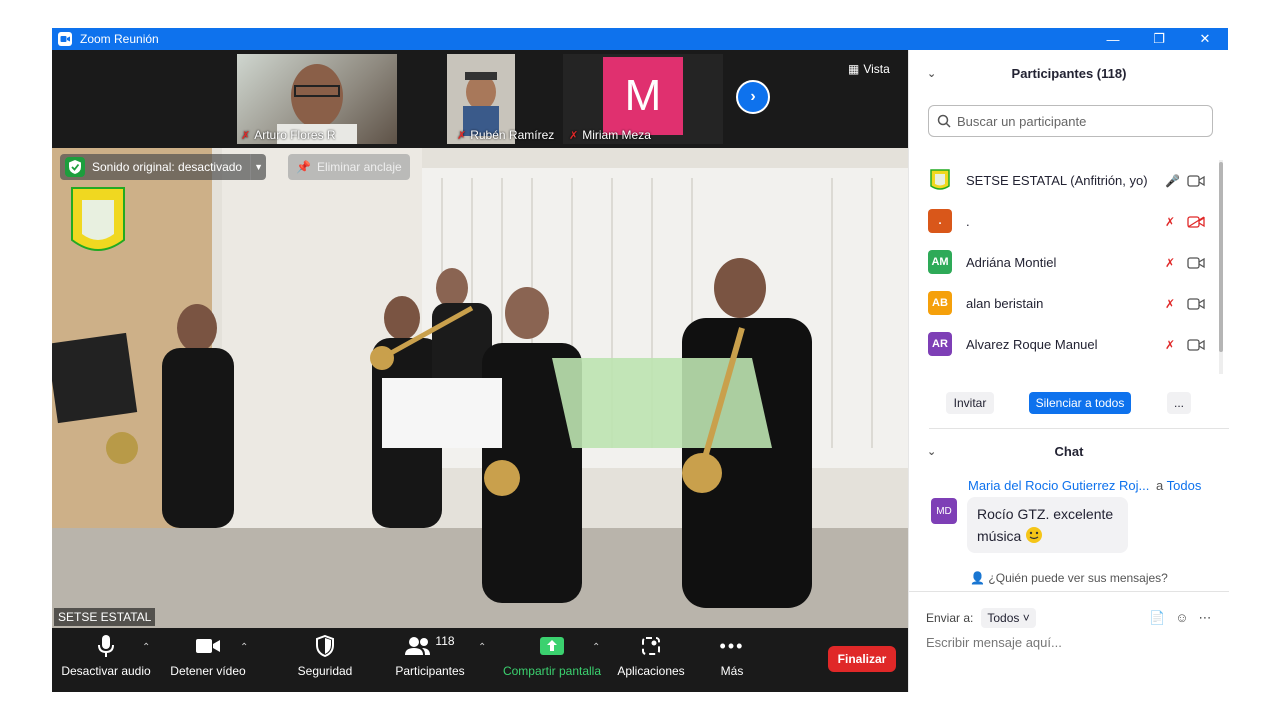  What do you see at coordinates (596, 647) in the screenshot?
I see `share-options-caret-icon: ⌃` at bounding box center [596, 647].